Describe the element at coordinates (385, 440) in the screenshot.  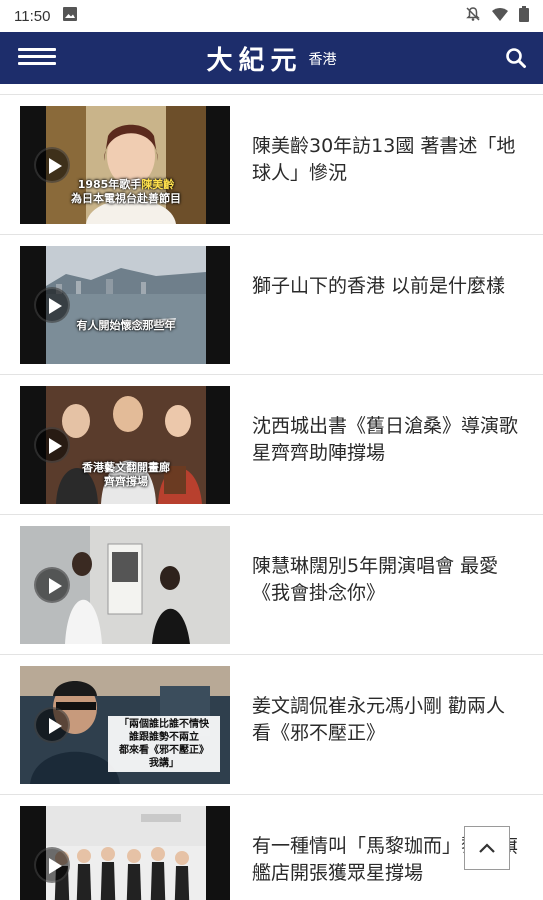
I see `article-title: 沈西城出書《舊日滄桑》導演歌星齊齊助陣撐場` at that location.